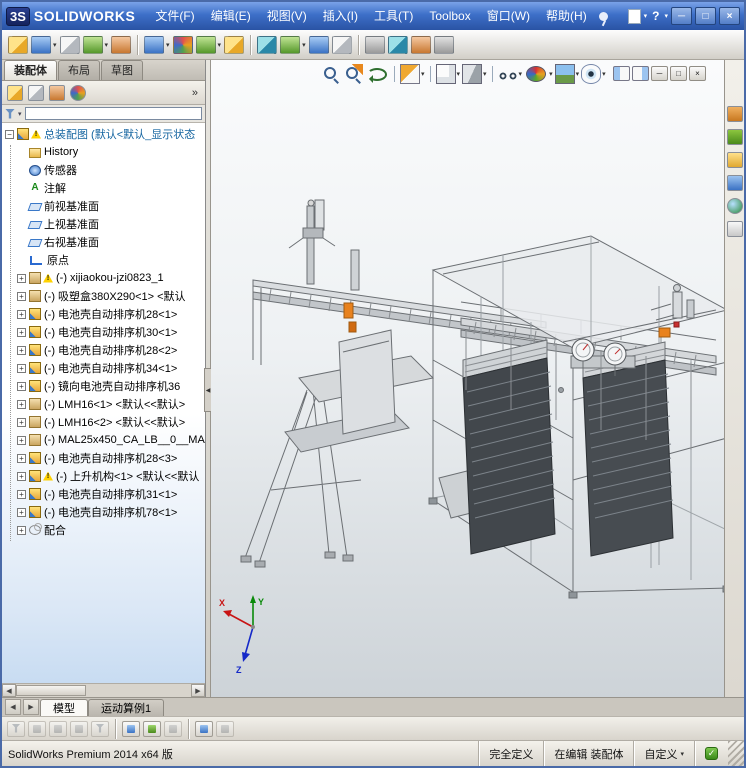  I want to click on tree-item-sensors: 传感器, so click(105, 170).